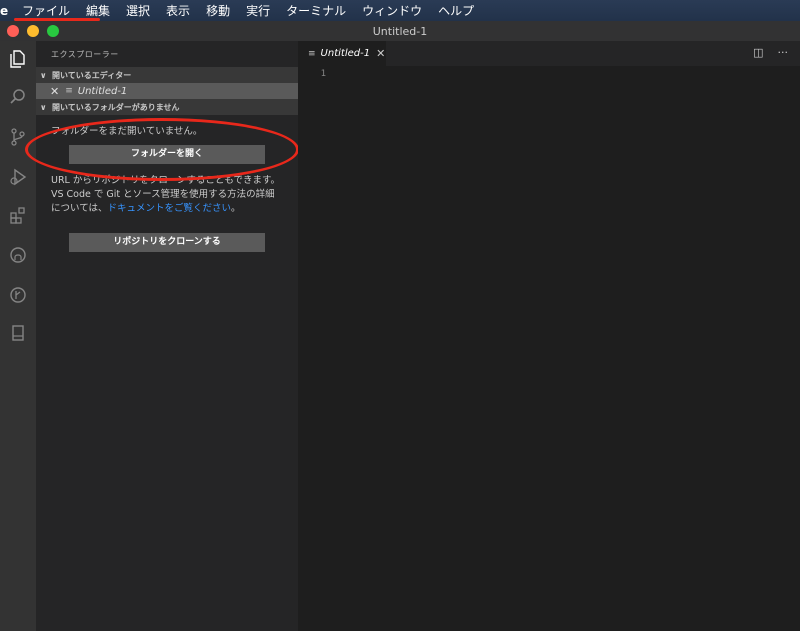 Image resolution: width=800 pixels, height=631 pixels. What do you see at coordinates (18, 295) in the screenshot?
I see `git-graph-icon` at bounding box center [18, 295].